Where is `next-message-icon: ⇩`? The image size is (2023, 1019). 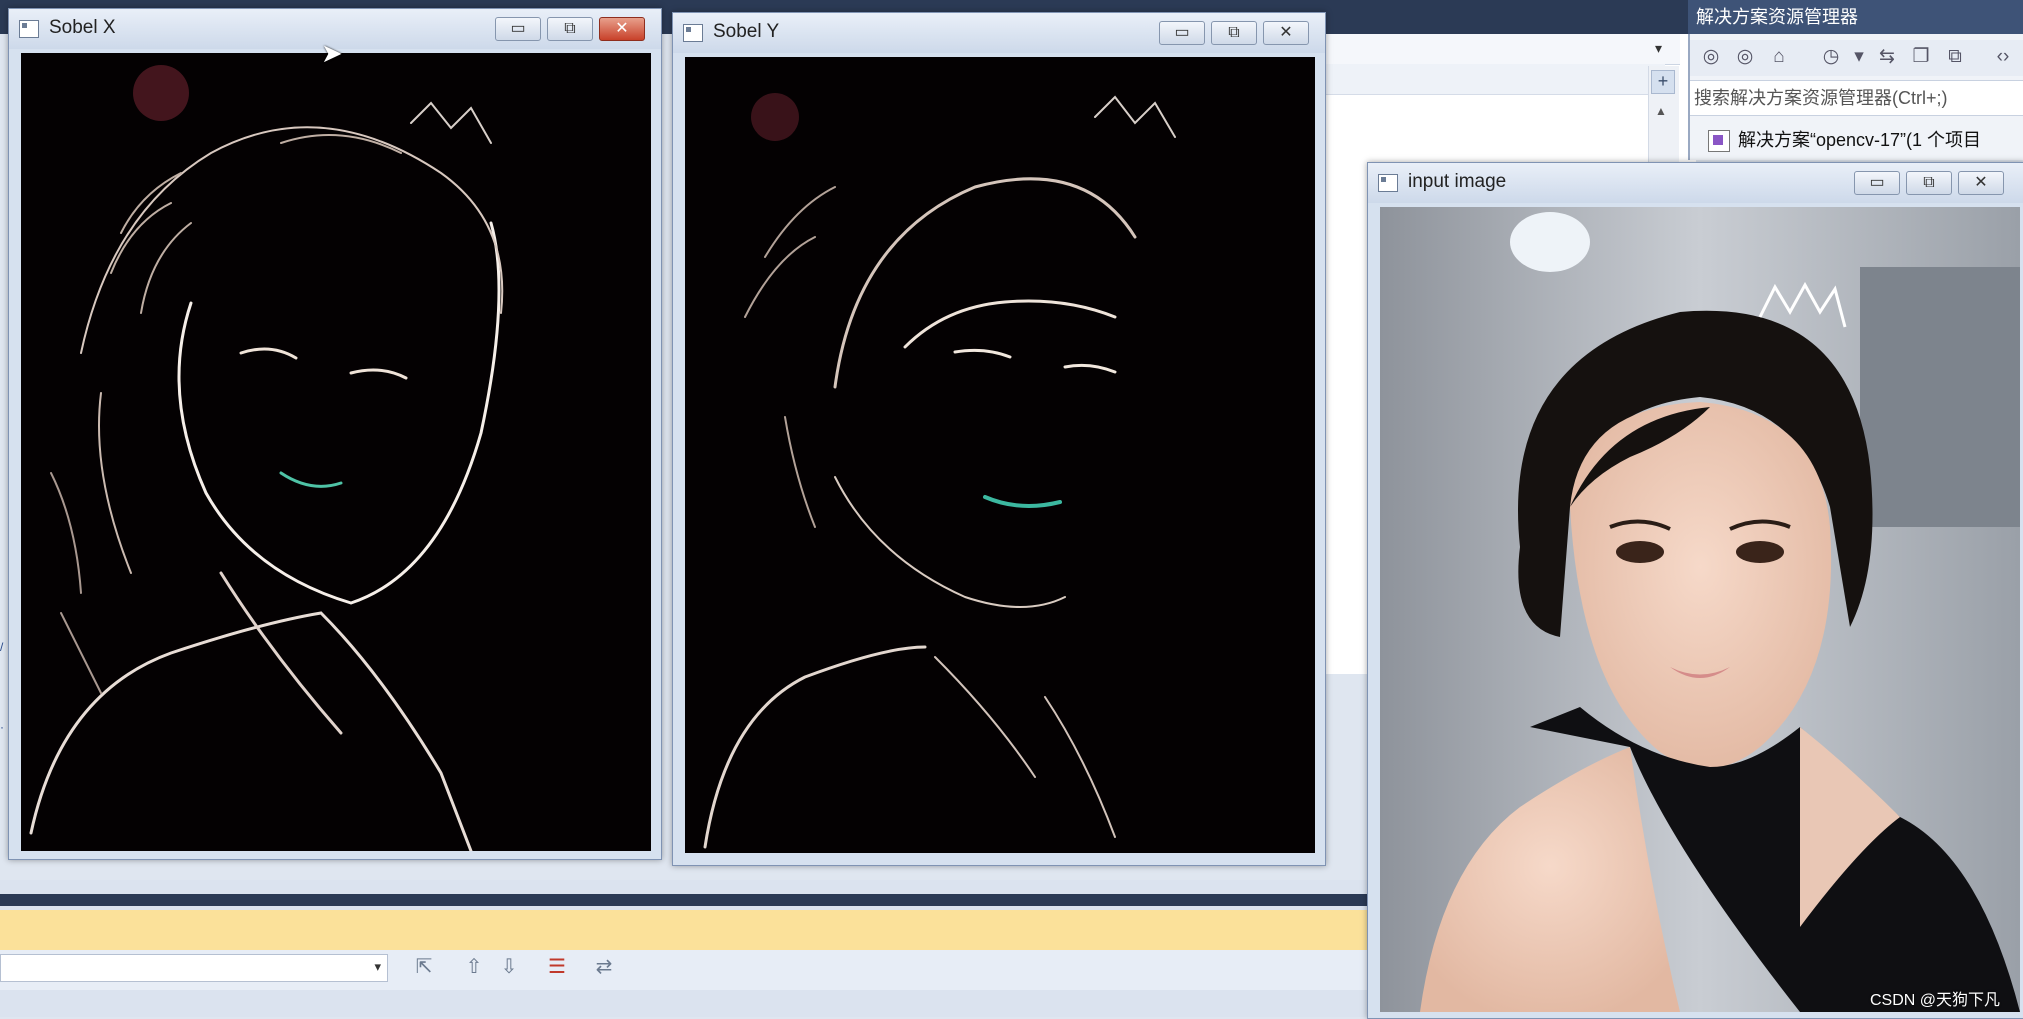
next-message-icon: ⇩ is located at coordinates (509, 967).